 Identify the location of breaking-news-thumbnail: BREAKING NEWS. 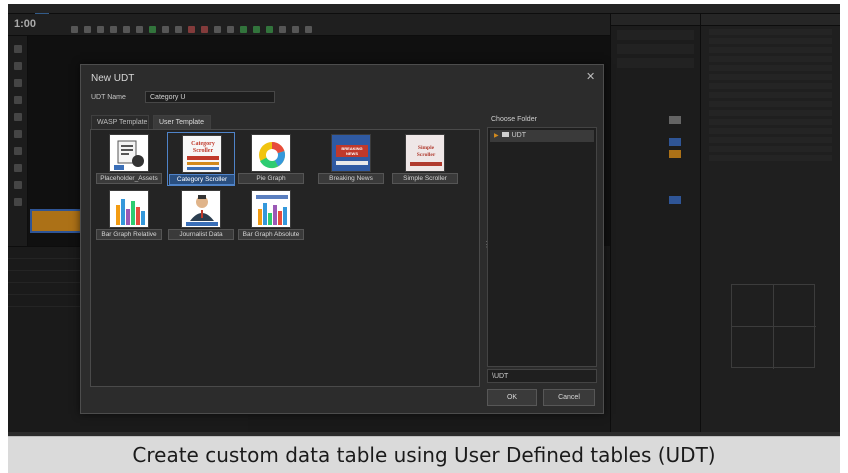
(351, 153).